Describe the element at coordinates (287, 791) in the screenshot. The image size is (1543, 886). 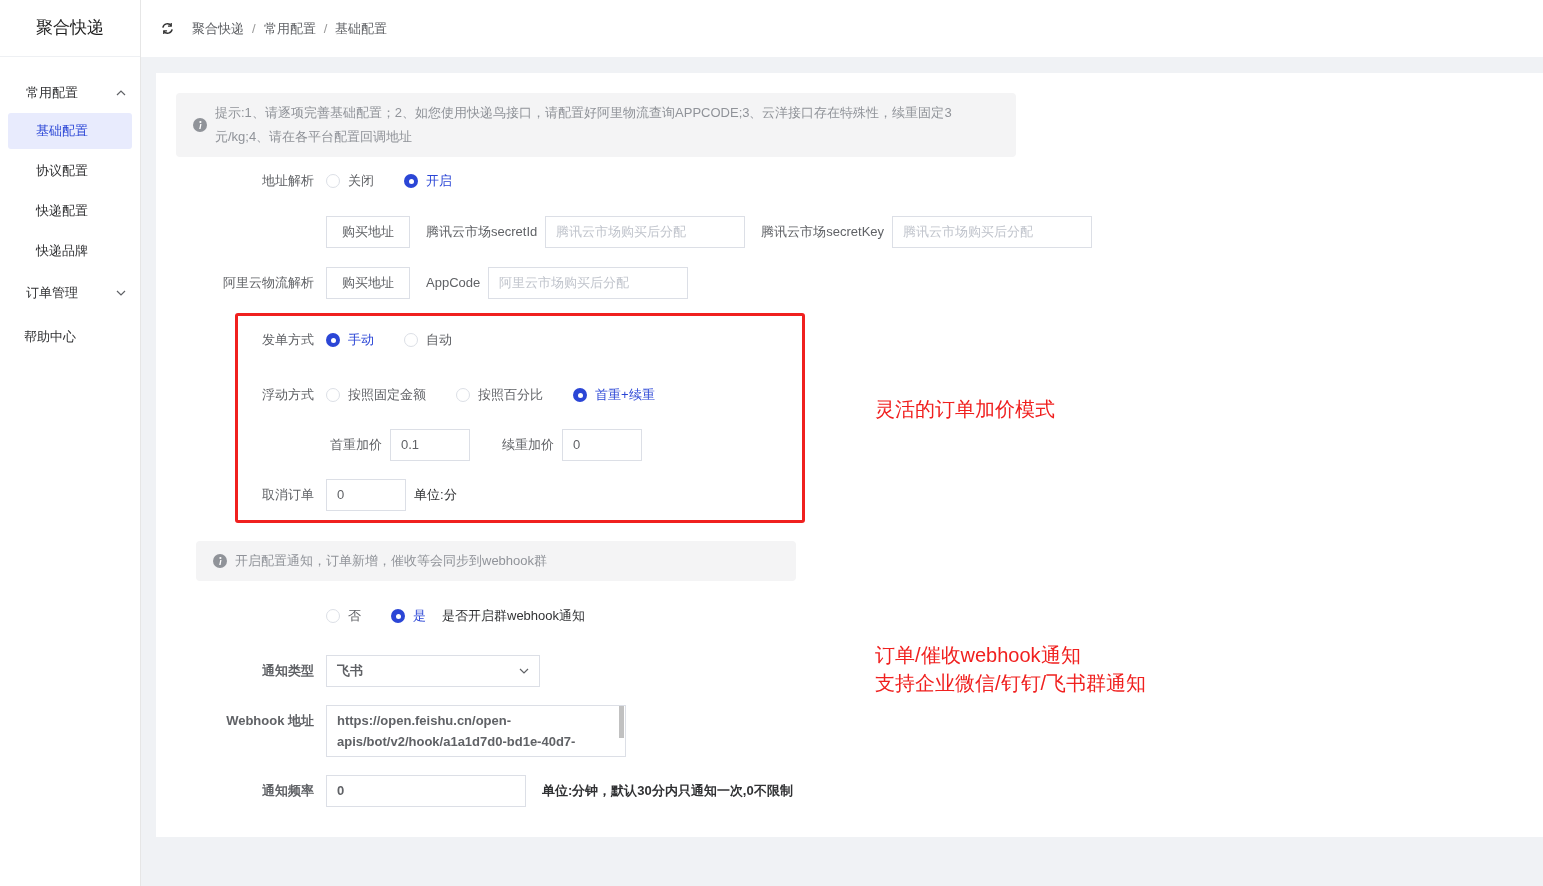
I see `field-label: 通知频率` at that location.